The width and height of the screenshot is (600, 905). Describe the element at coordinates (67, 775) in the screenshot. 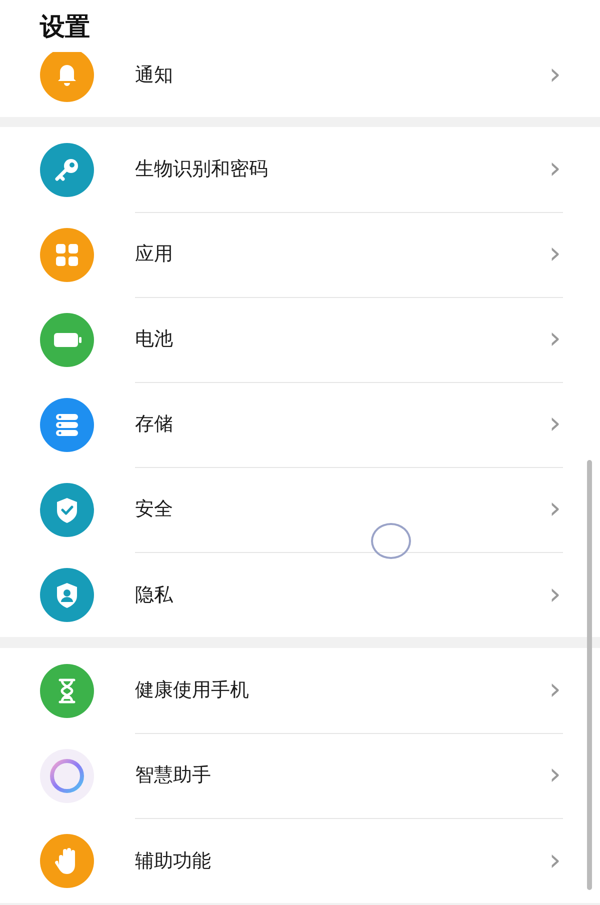

I see `assistant-icon` at that location.